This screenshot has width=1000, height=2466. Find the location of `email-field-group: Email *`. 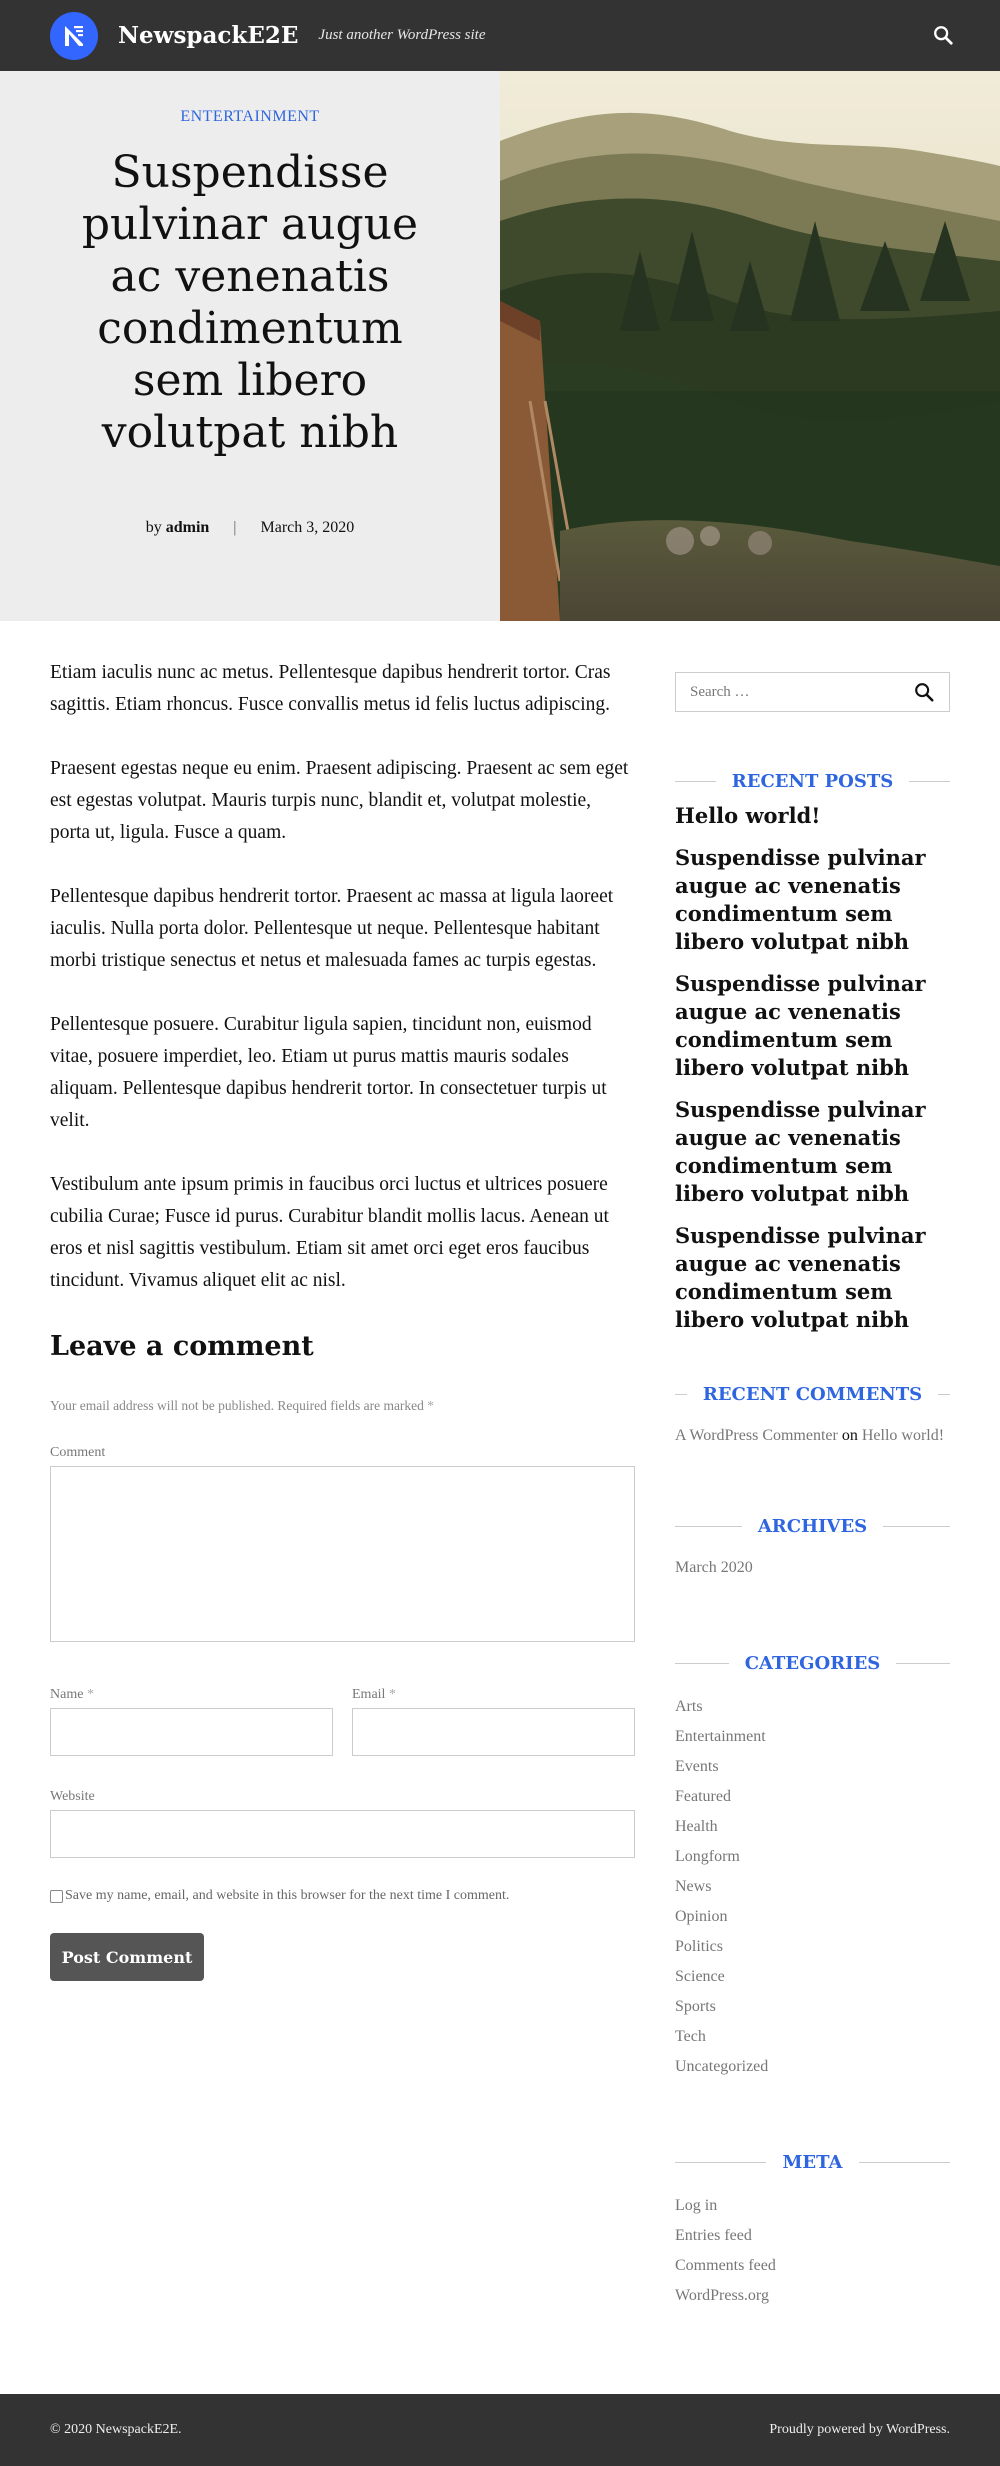

email-field-group: Email * is located at coordinates (493, 1721).